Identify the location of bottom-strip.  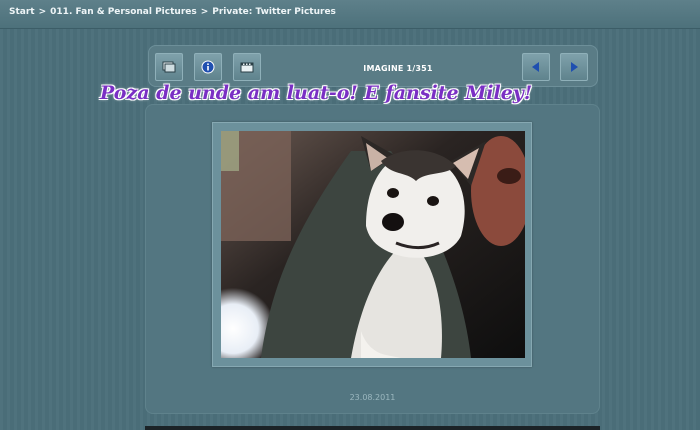
(372, 428).